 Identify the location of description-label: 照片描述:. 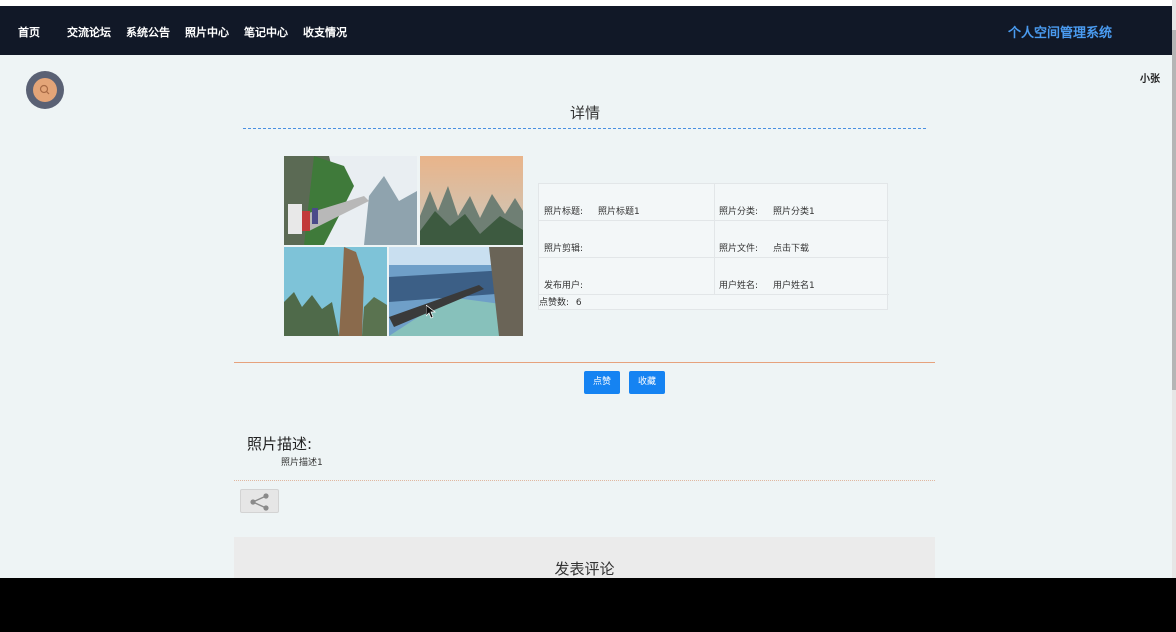
(280, 444).